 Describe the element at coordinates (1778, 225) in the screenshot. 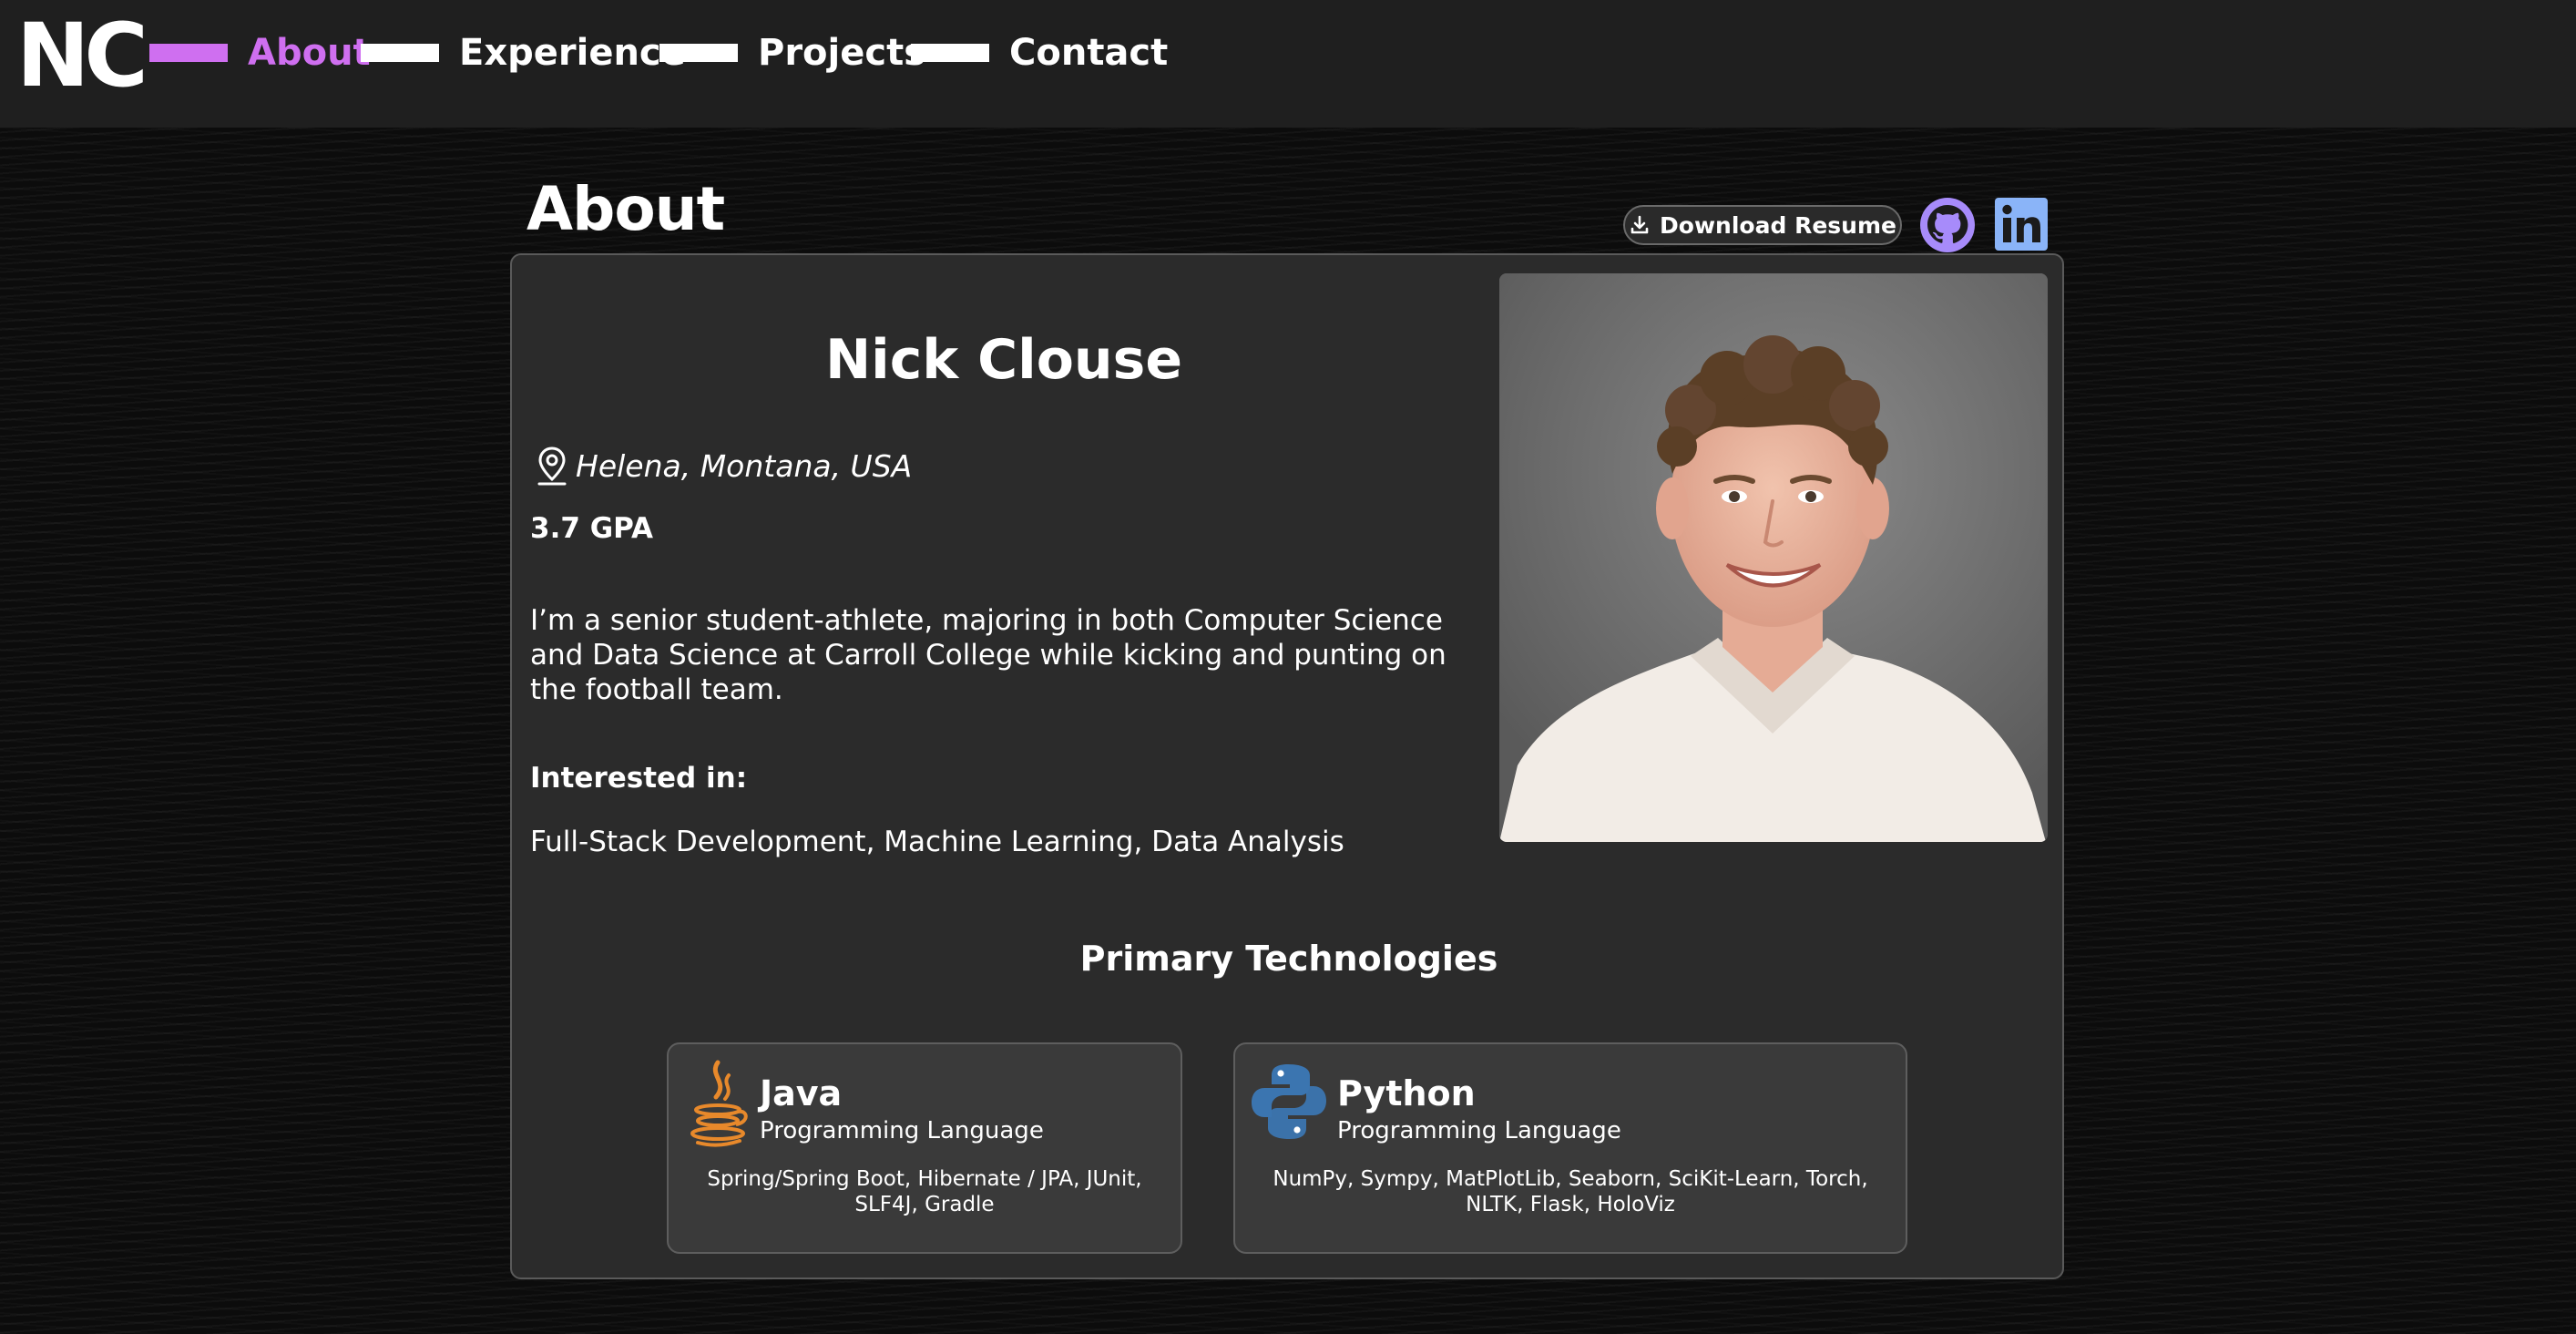

I see `resume-label: Download Resume` at that location.